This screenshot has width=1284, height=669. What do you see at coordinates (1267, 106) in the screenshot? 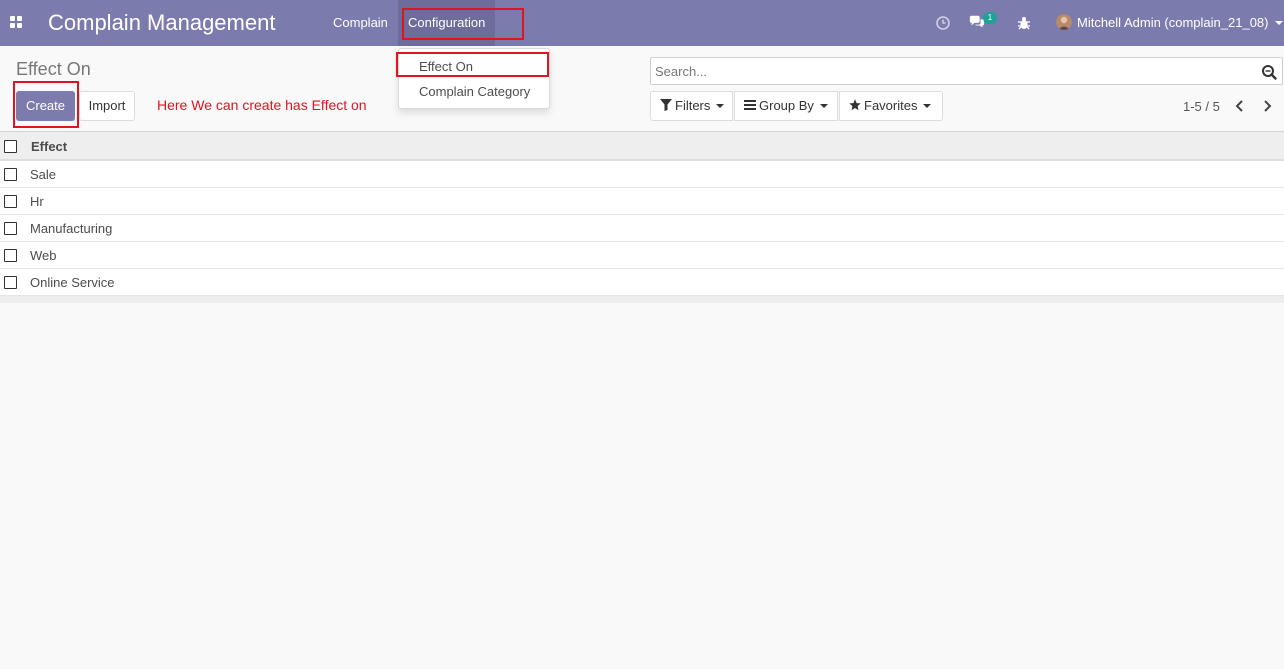
I see `pager-next-icon` at bounding box center [1267, 106].